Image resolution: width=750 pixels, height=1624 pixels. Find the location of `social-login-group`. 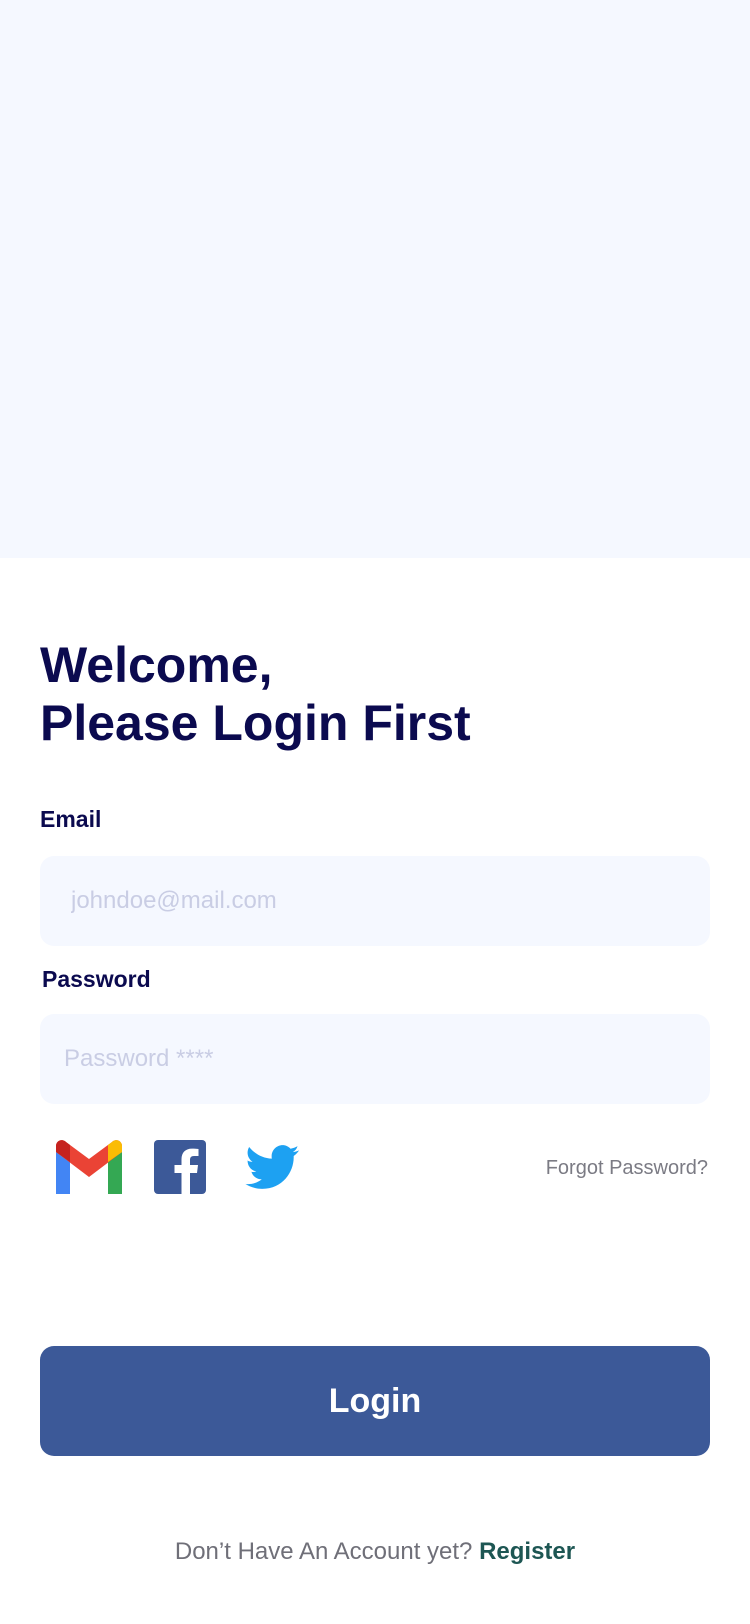

social-login-group is located at coordinates (180, 1167).